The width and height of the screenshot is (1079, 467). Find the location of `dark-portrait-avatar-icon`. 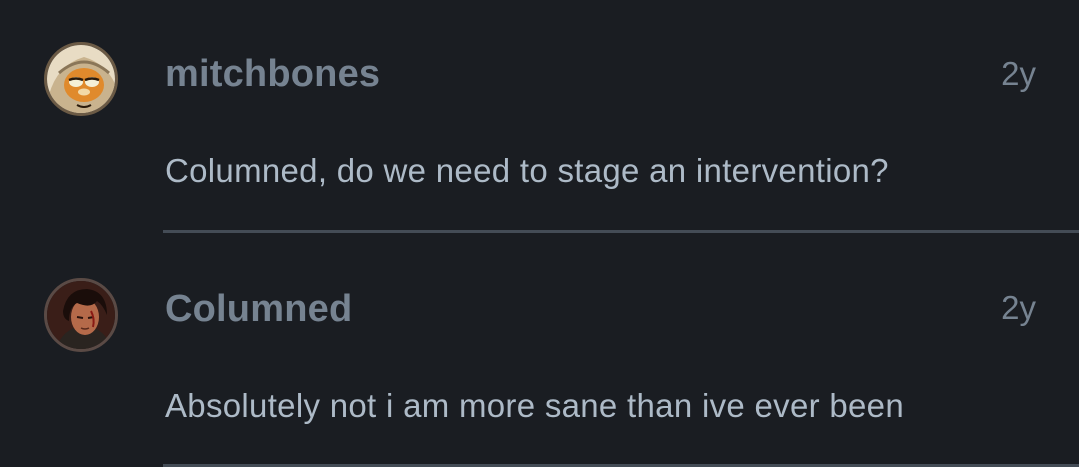

dark-portrait-avatar-icon is located at coordinates (81, 315).